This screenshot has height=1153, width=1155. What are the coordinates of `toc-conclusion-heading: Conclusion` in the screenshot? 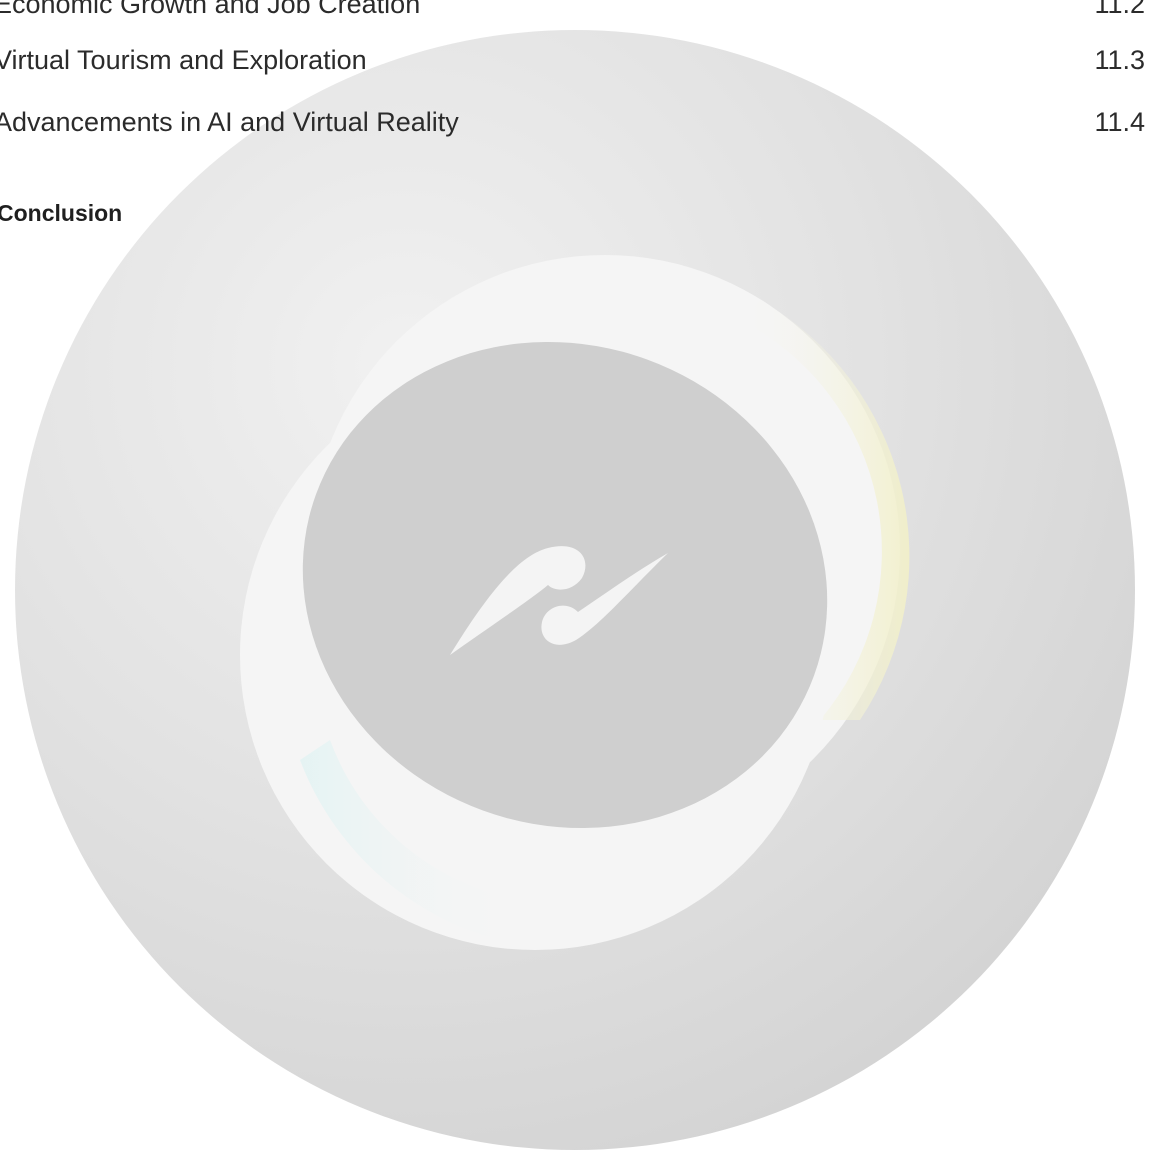 It's located at (61, 213).